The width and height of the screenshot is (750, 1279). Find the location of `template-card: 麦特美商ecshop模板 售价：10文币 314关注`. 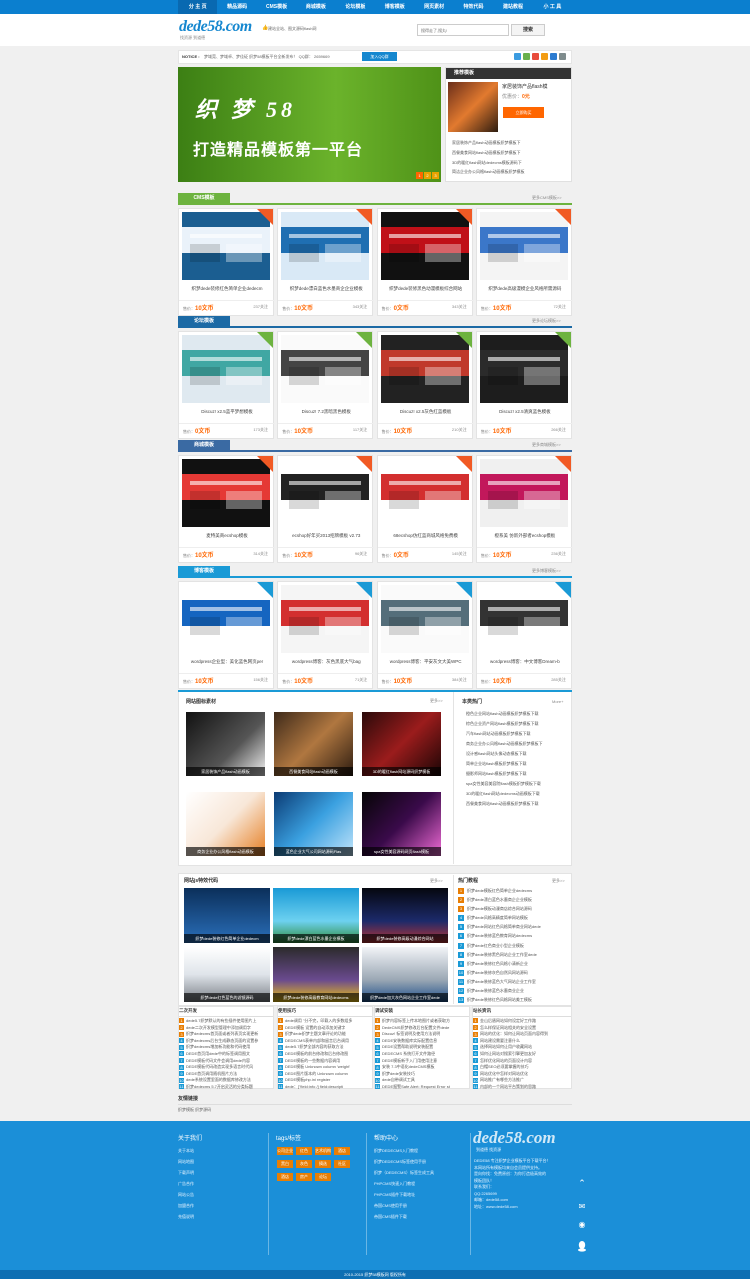

template-card: 麦特美商ecshop模板 售价：10文币 314关注 is located at coordinates (226, 509).